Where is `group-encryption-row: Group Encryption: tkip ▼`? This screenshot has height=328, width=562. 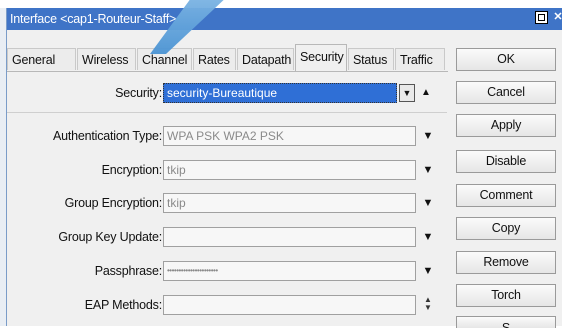 group-encryption-row: Group Encryption: tkip ▼ is located at coordinates (227, 204).